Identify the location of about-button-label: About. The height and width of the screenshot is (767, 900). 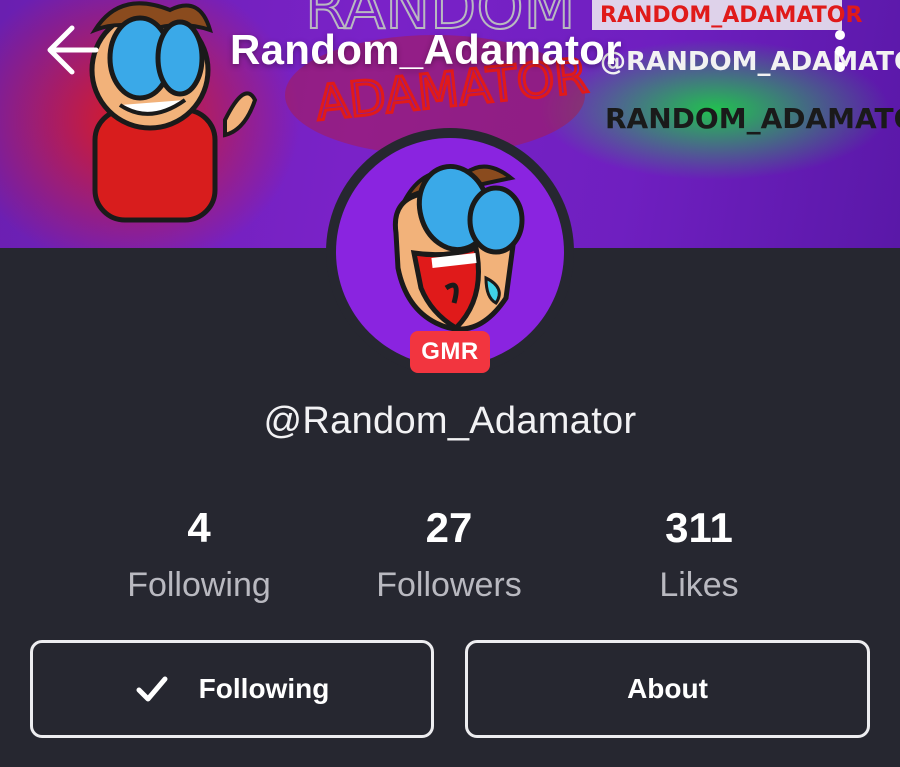
(667, 688).